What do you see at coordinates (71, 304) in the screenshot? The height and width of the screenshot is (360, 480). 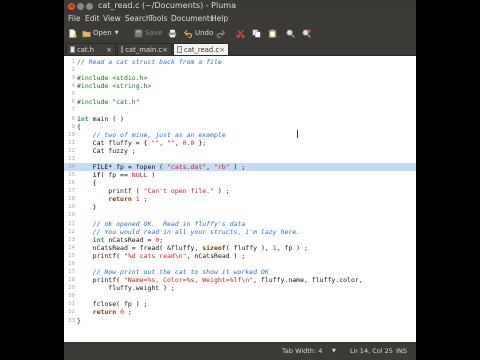 I see `line-number: 31` at bounding box center [71, 304].